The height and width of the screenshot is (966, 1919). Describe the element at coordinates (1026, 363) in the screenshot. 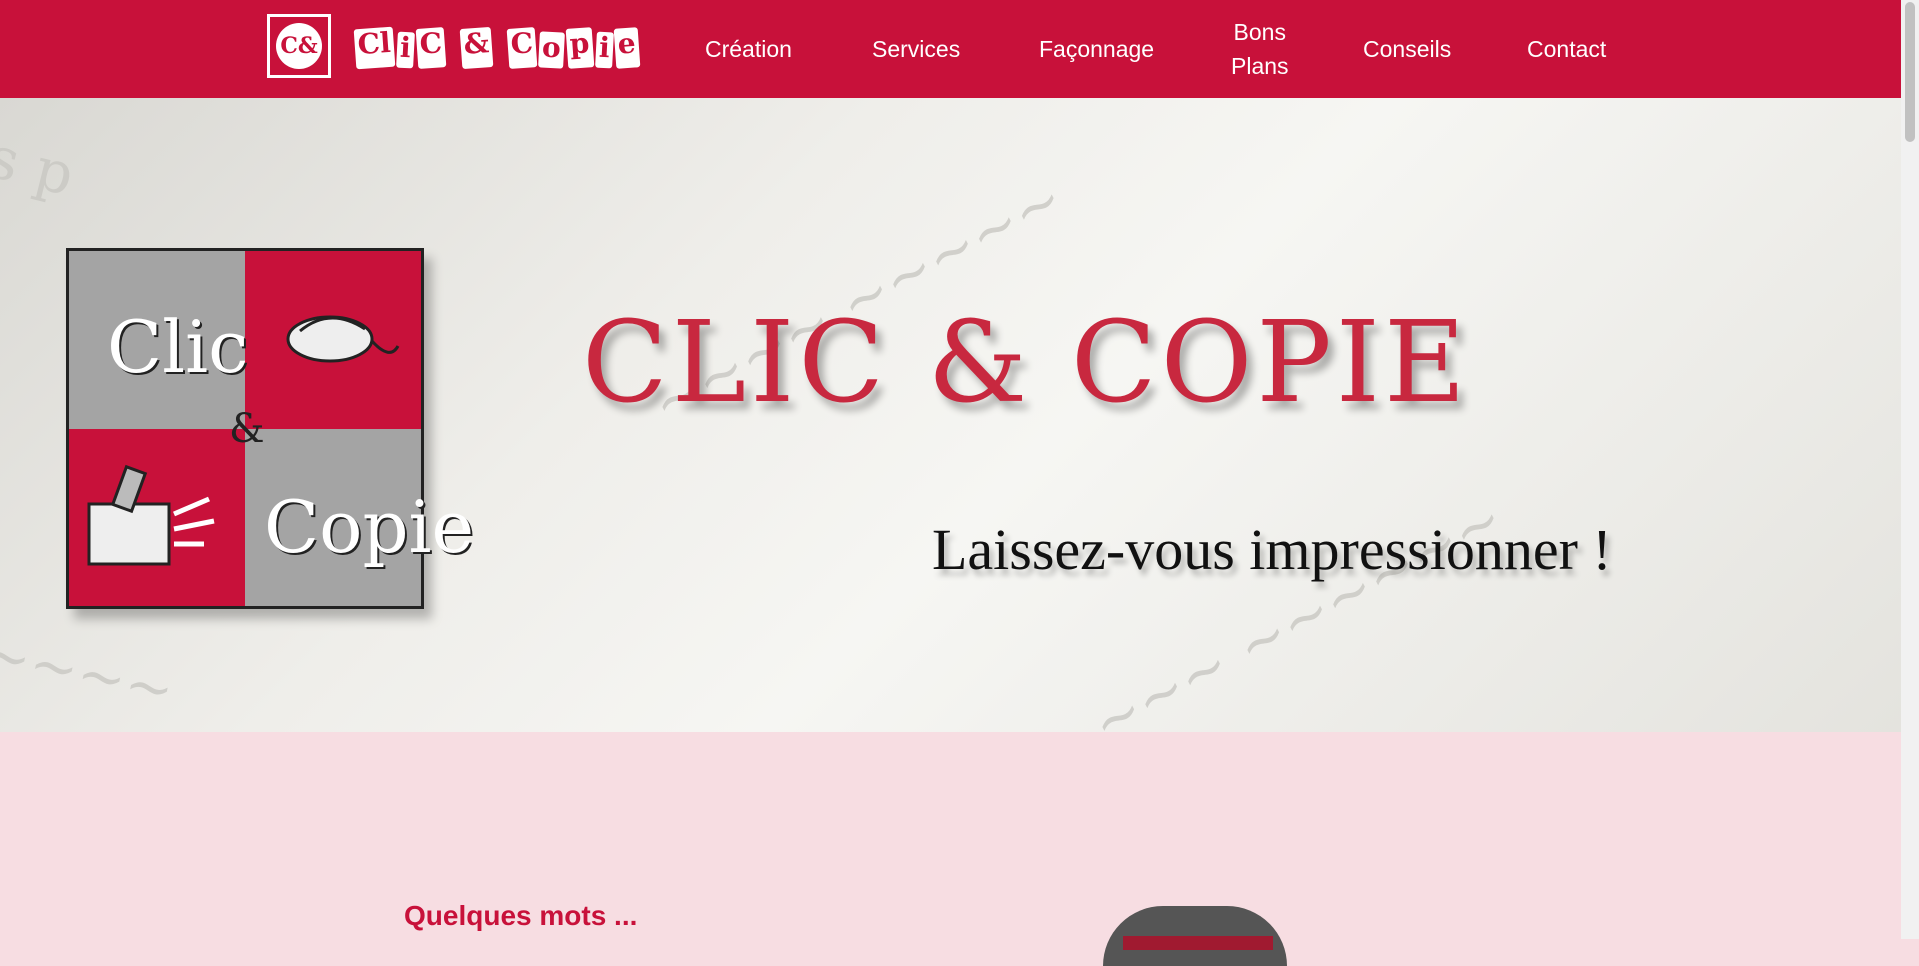

I see `hero-title: CLIC & COPIE` at that location.